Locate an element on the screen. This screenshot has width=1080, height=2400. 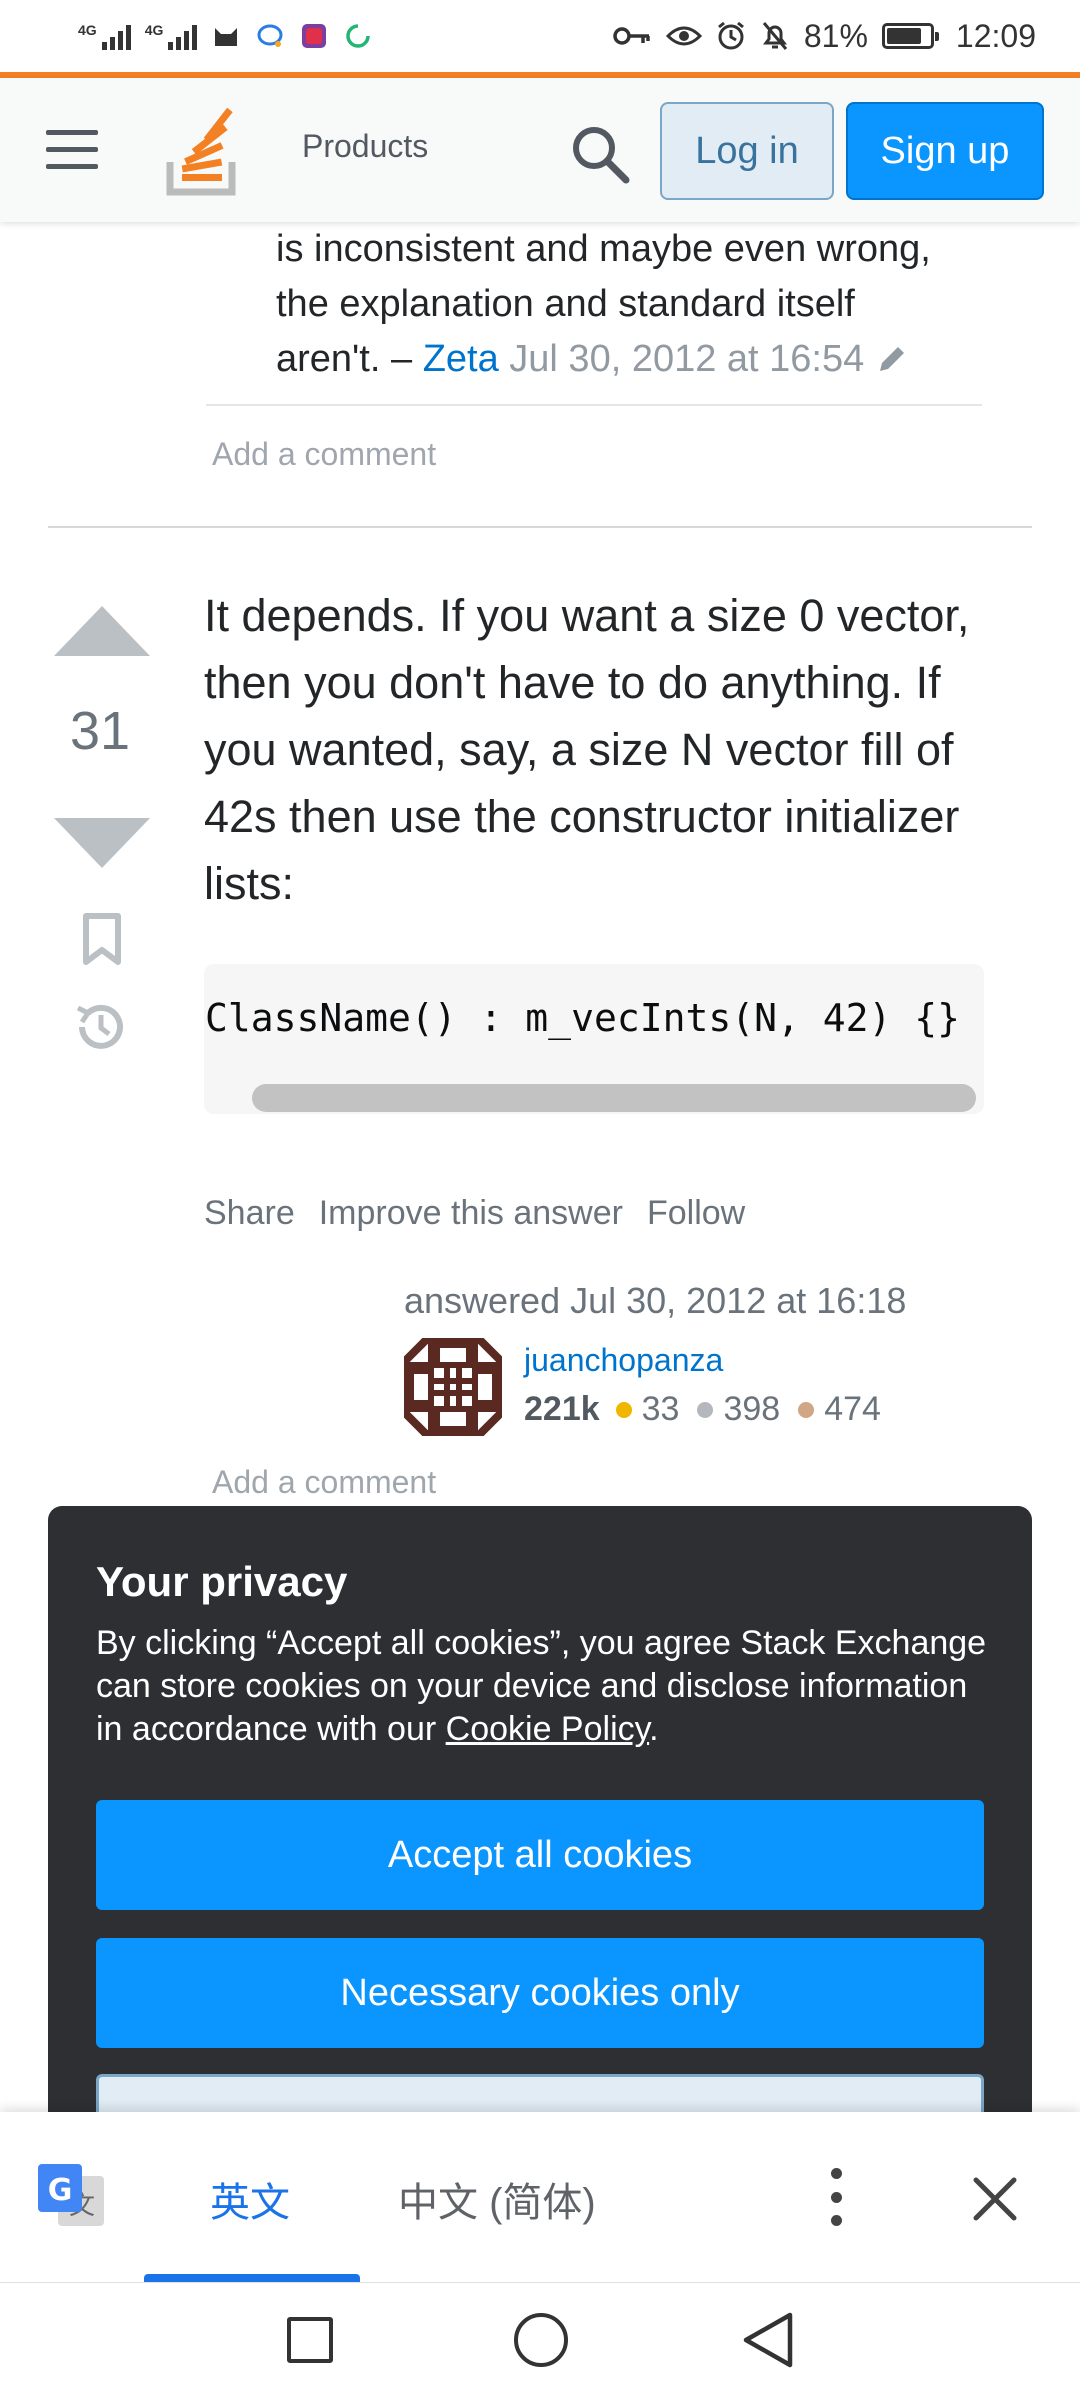
pencil-icon is located at coordinates (892, 356).